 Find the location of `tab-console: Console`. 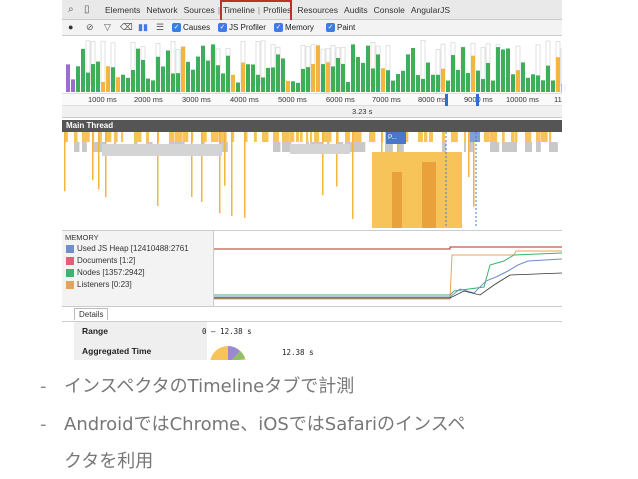

tab-console: Console is located at coordinates (389, 10).